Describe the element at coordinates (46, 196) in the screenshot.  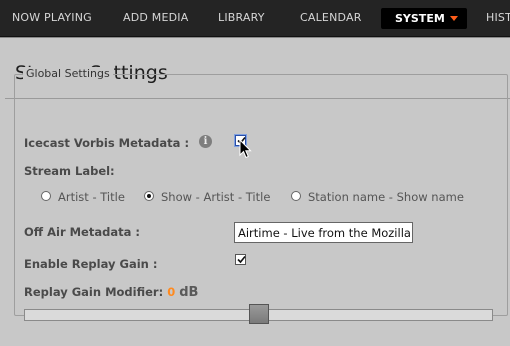
I see `radio-artist-title` at that location.